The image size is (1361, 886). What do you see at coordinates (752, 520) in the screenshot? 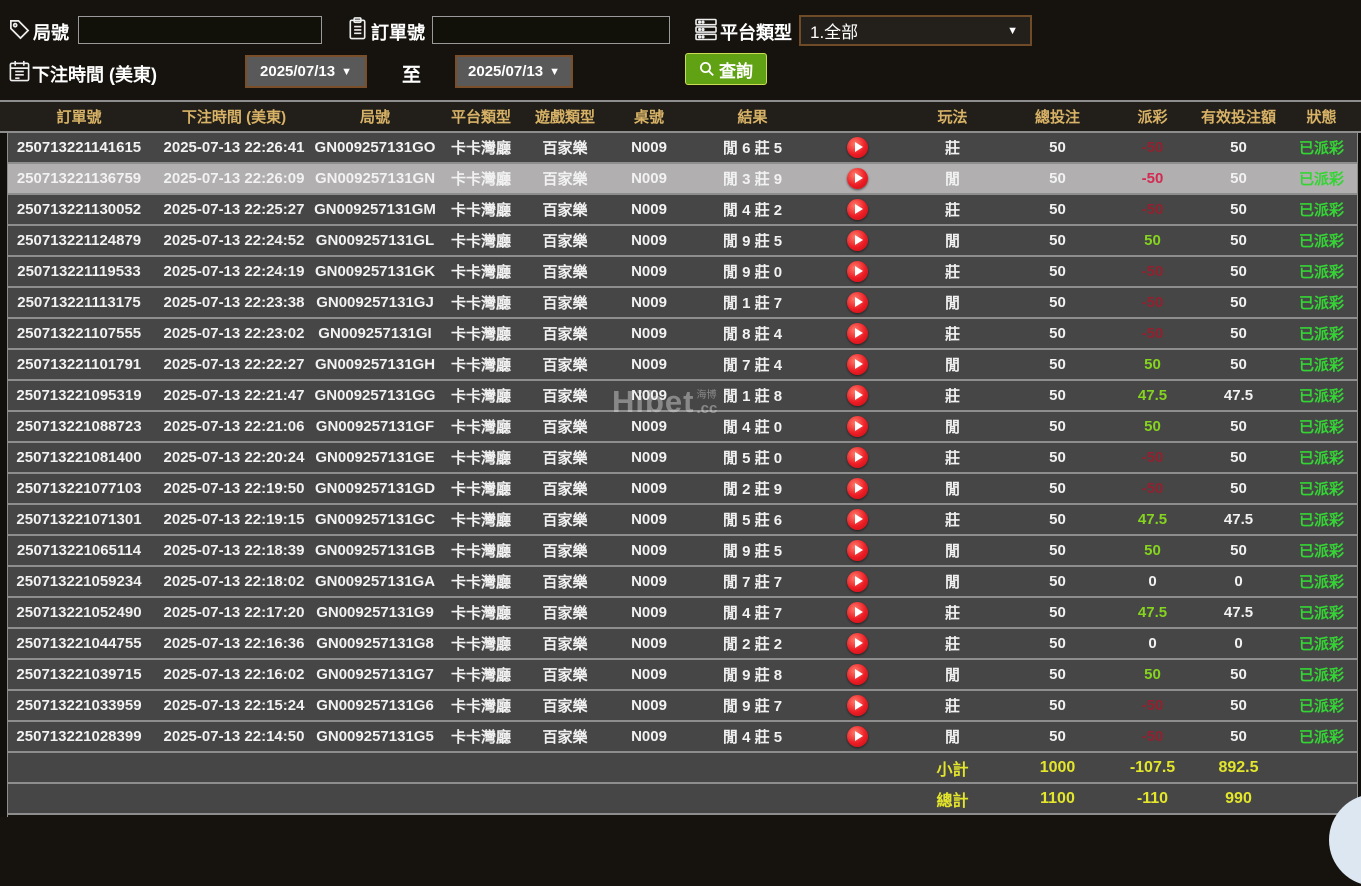
I see `result-cell: 閒 5 莊 6` at bounding box center [752, 520].